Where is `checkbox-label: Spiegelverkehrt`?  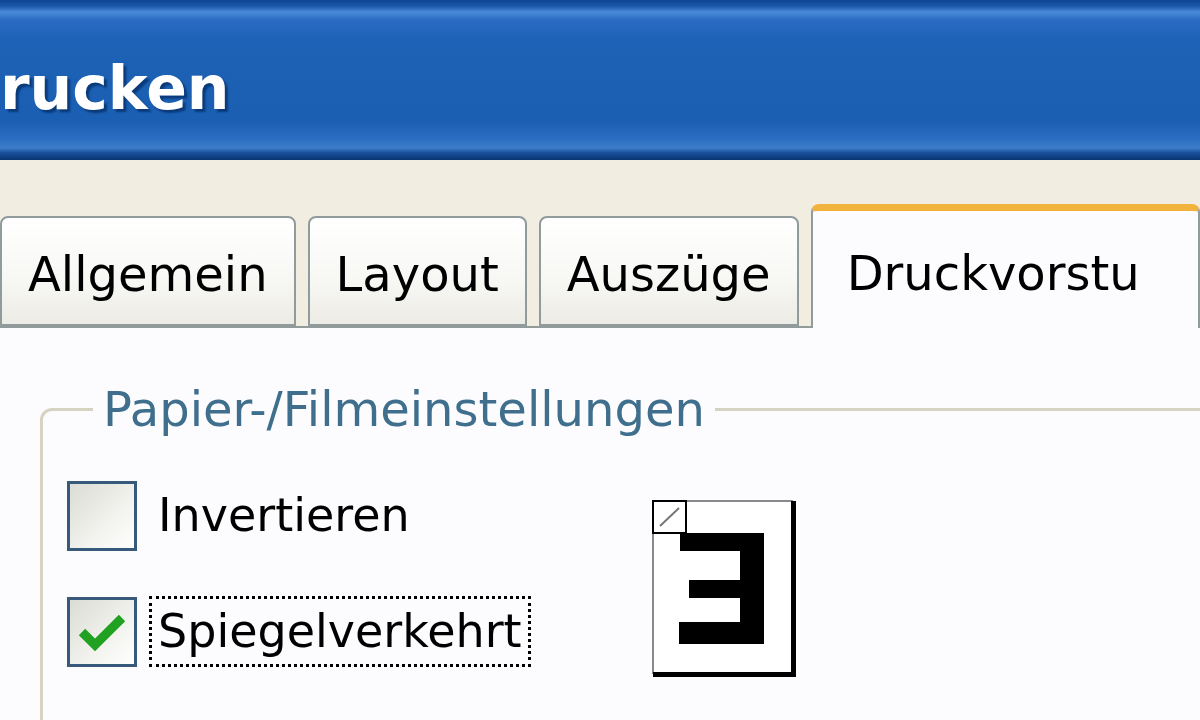 checkbox-label: Spiegelverkehrt is located at coordinates (340, 632).